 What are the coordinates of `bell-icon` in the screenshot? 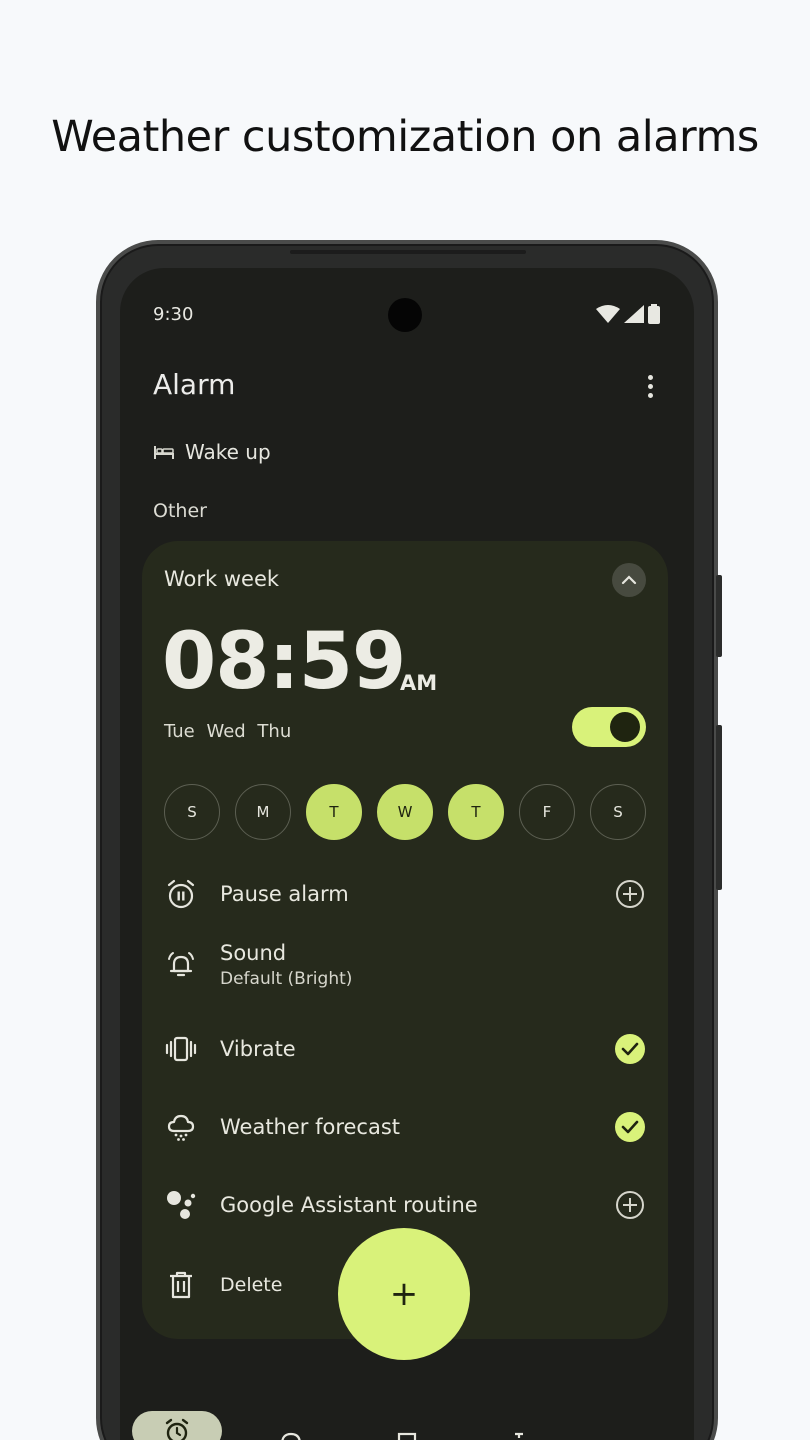 It's located at (181, 965).